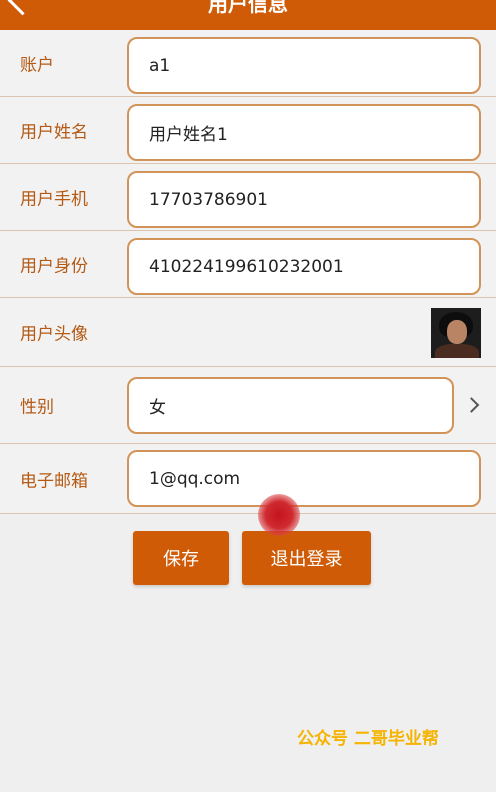  Describe the element at coordinates (304, 132) in the screenshot. I see `username-field` at that location.